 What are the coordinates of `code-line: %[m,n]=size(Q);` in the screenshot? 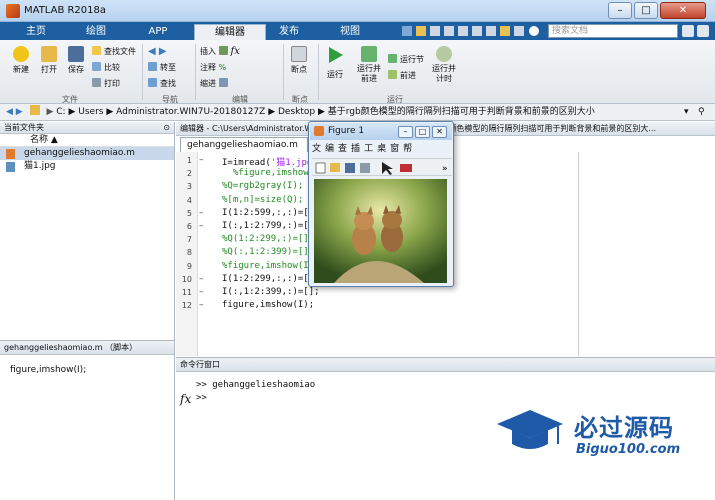 It's located at (262, 200).